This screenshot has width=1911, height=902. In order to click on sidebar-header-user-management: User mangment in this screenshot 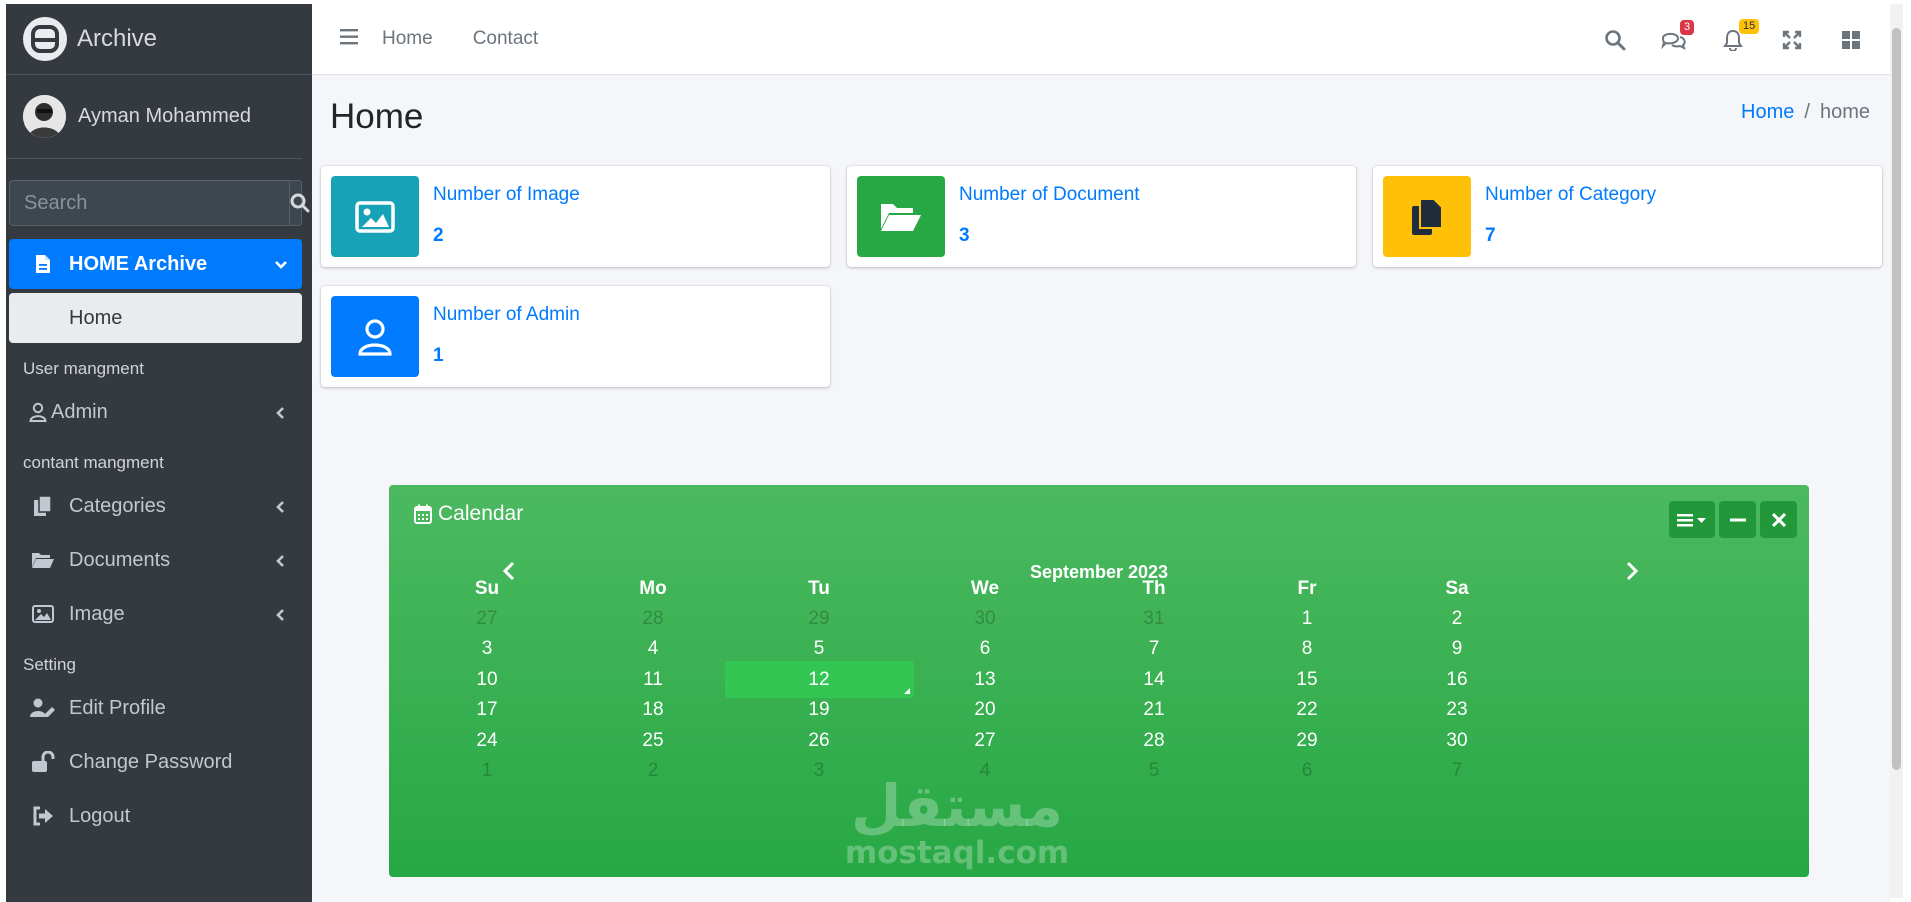, I will do `click(83, 368)`.